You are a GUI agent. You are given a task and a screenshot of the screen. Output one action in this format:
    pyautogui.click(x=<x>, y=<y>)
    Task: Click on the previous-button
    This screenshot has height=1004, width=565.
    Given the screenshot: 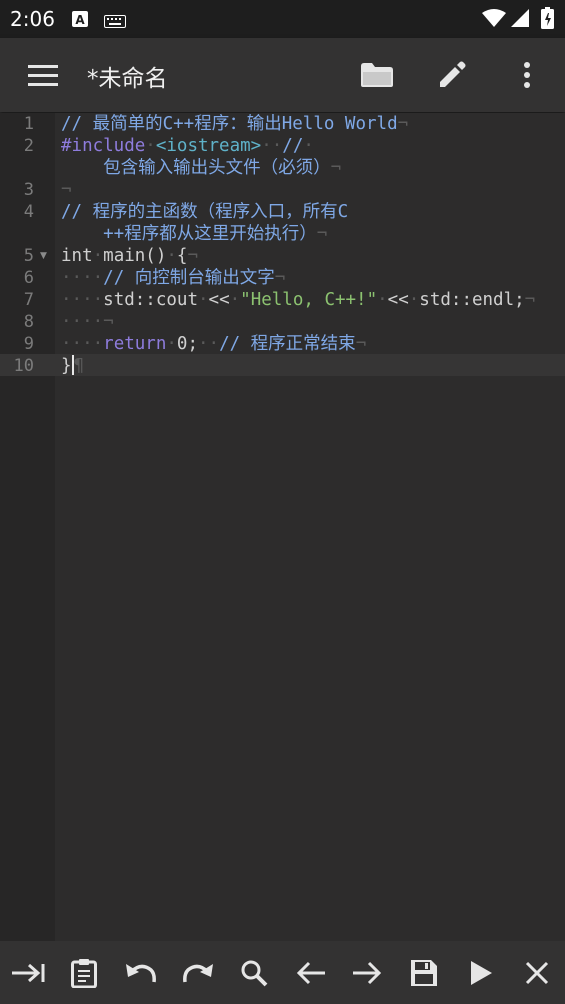 What is the action you would take?
    pyautogui.click(x=311, y=973)
    